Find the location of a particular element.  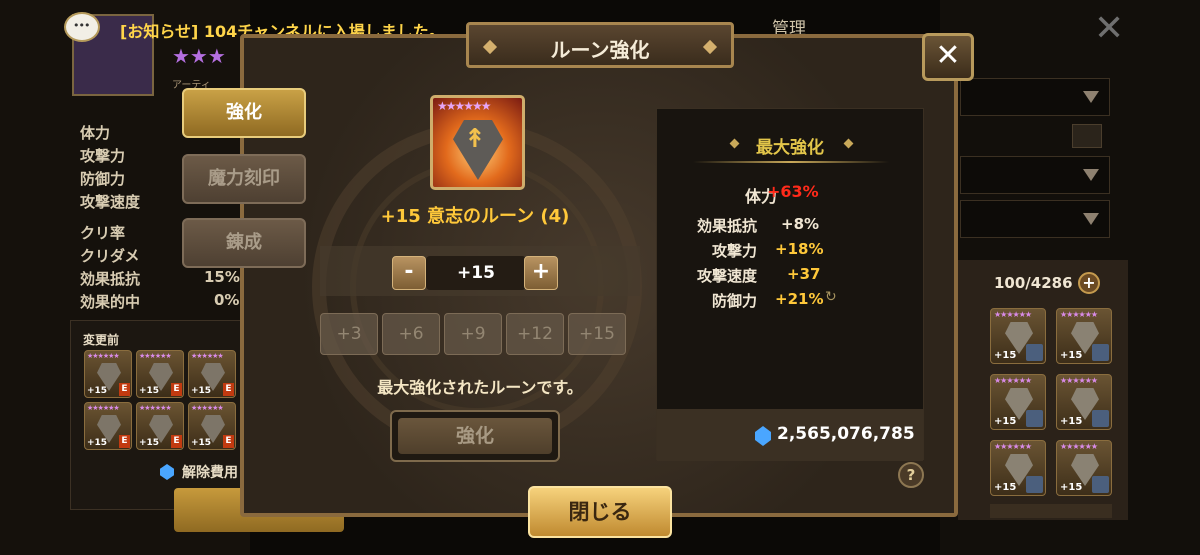

sub-stat-label: 効果抵抗 is located at coordinates (726, 226).